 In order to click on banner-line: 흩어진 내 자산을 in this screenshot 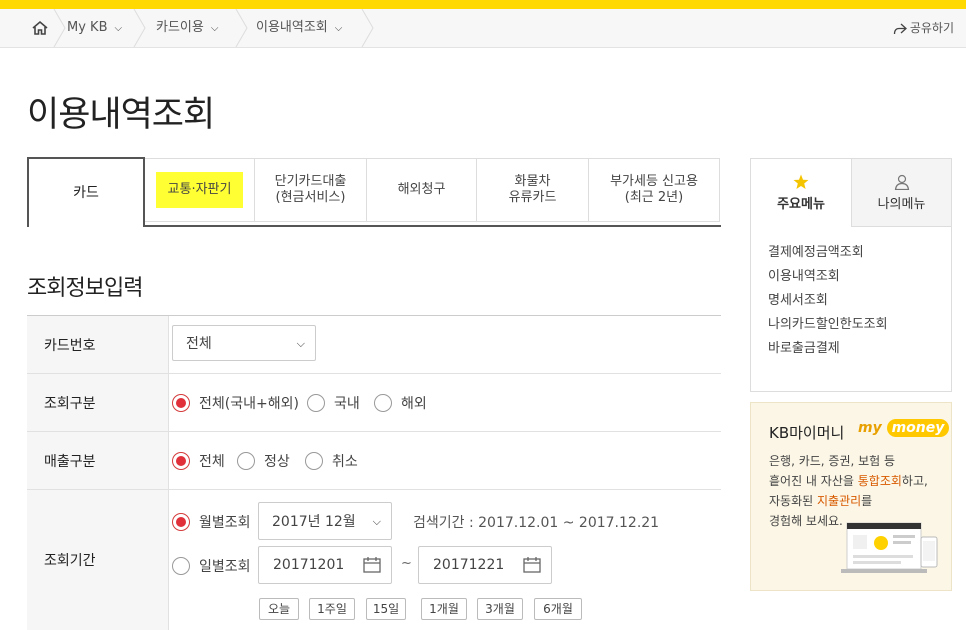, I will do `click(813, 481)`.